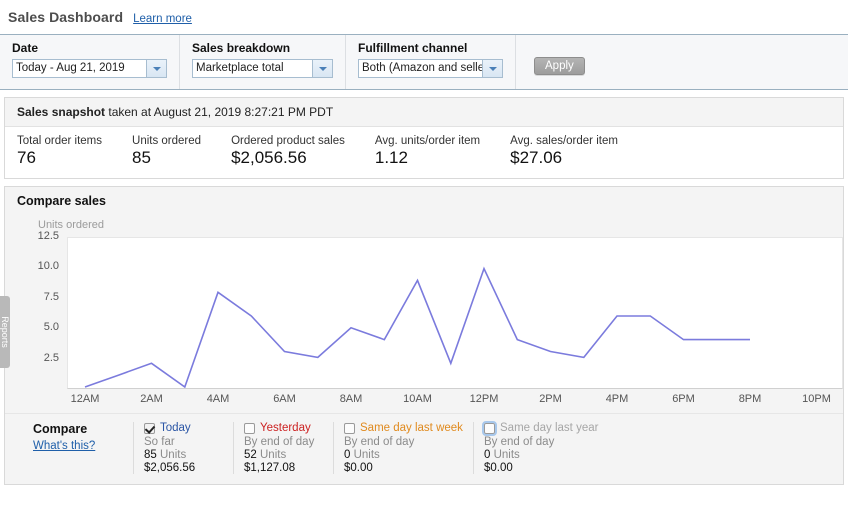 Image resolution: width=848 pixels, height=527 pixels. I want to click on legend-head: Today, so click(188, 428).